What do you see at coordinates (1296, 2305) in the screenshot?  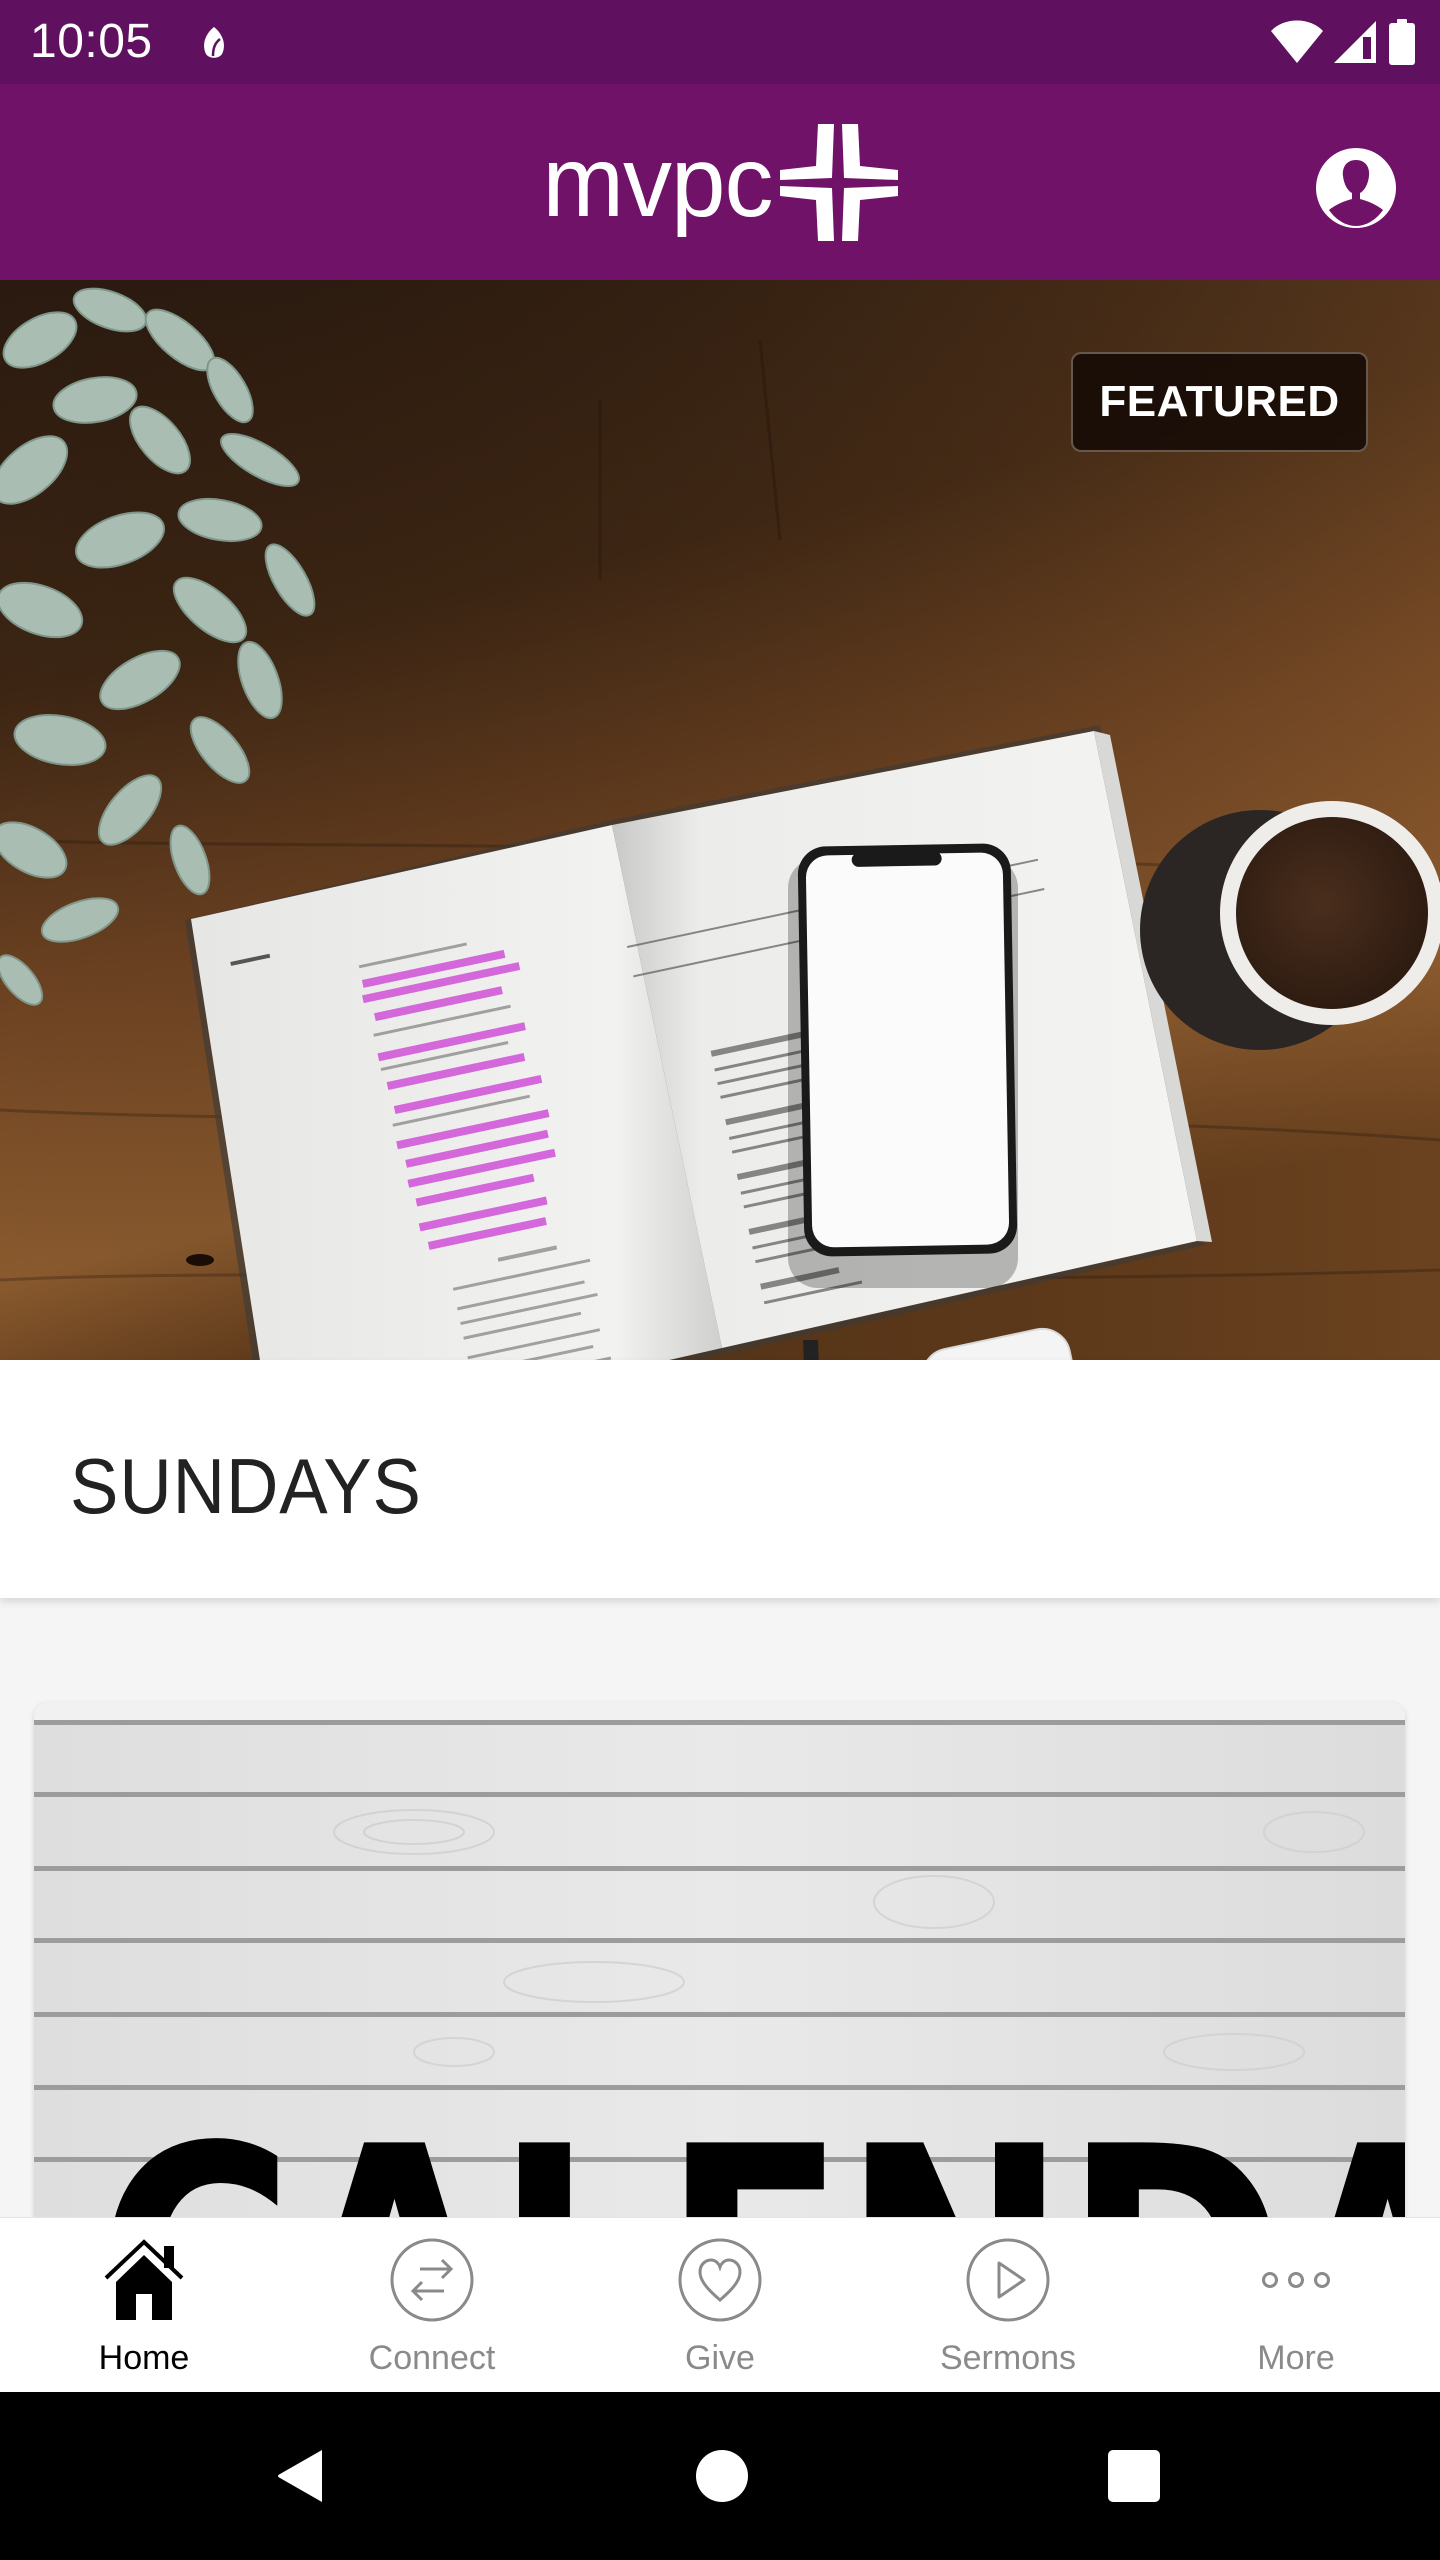 I see `tab-more: More` at bounding box center [1296, 2305].